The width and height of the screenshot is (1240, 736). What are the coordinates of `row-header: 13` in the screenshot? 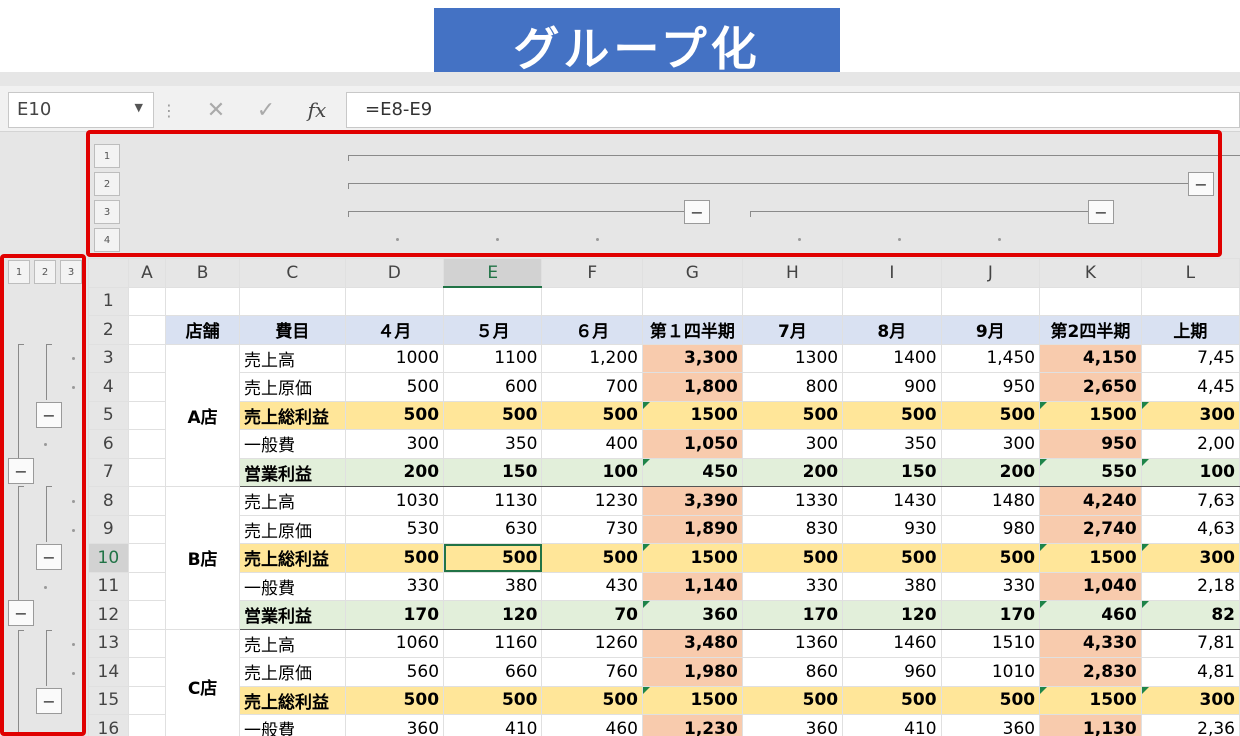 It's located at (108, 643).